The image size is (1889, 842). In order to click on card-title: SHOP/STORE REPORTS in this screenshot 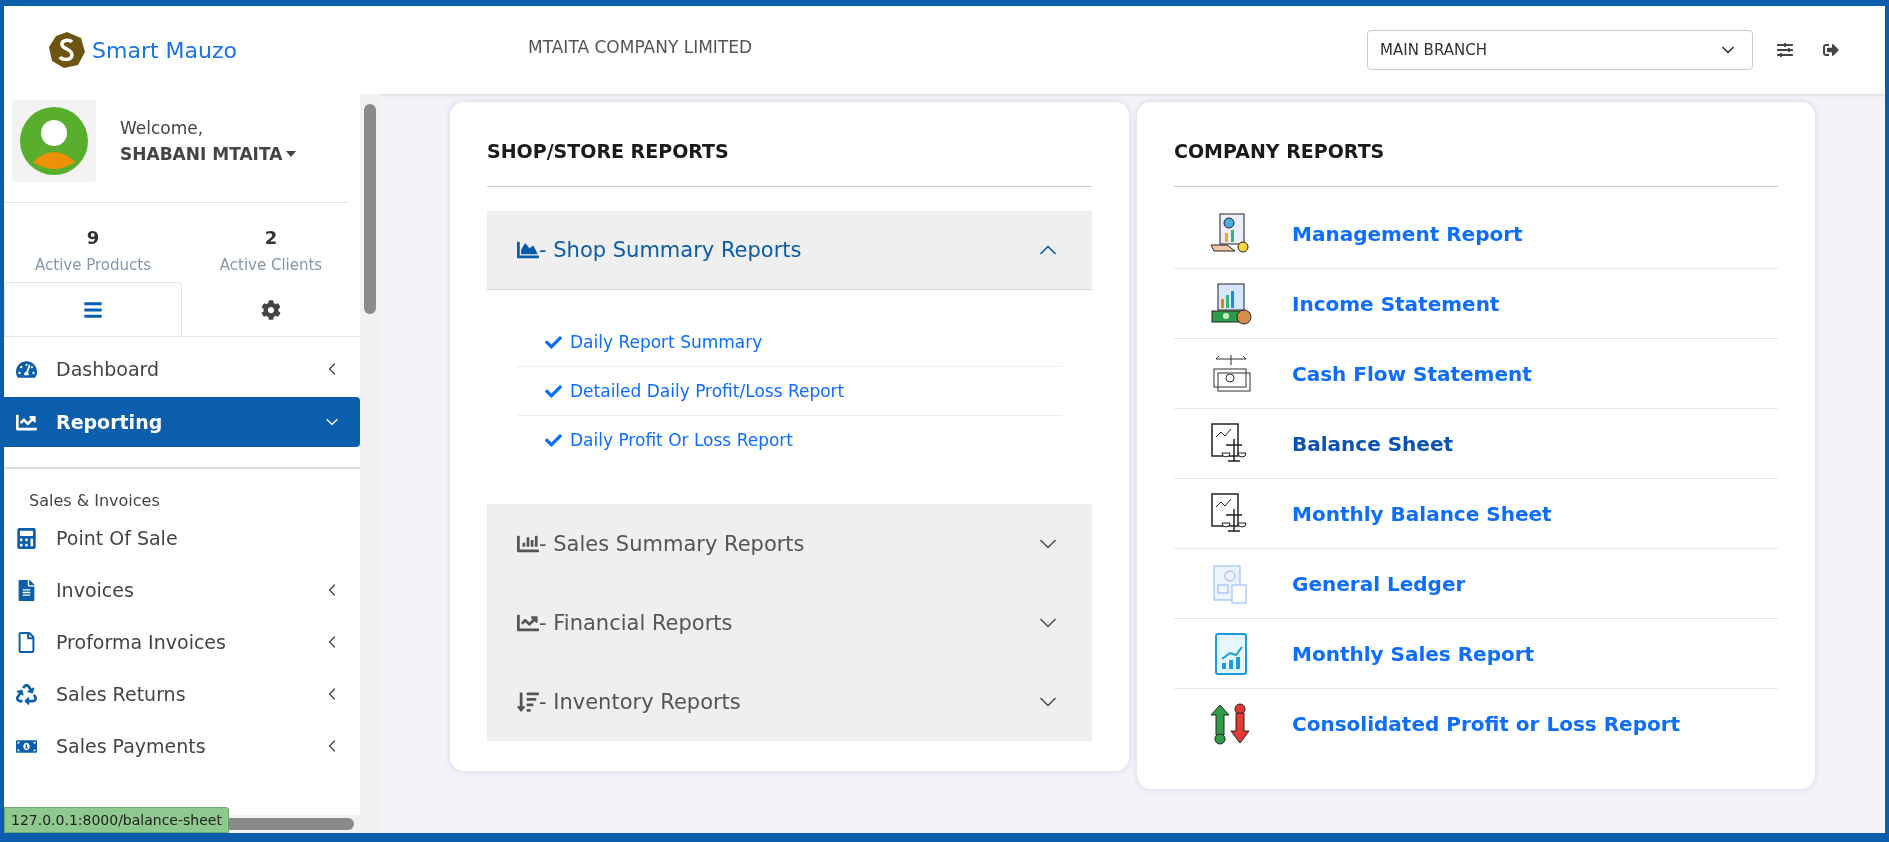, I will do `click(789, 159)`.